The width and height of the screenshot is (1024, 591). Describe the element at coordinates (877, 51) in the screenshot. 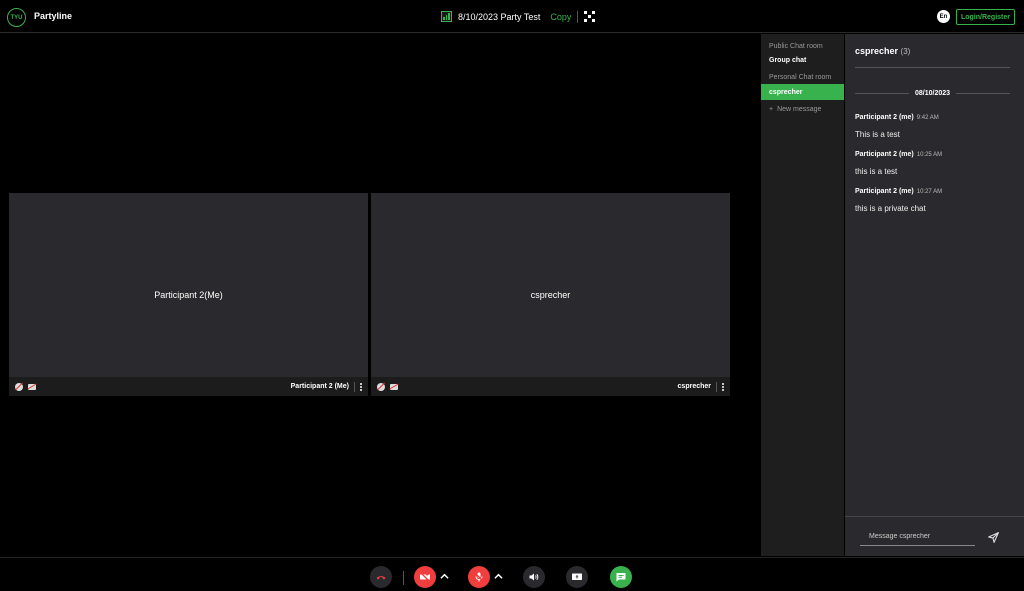

I see `chat-recipient-name: csprecher` at that location.